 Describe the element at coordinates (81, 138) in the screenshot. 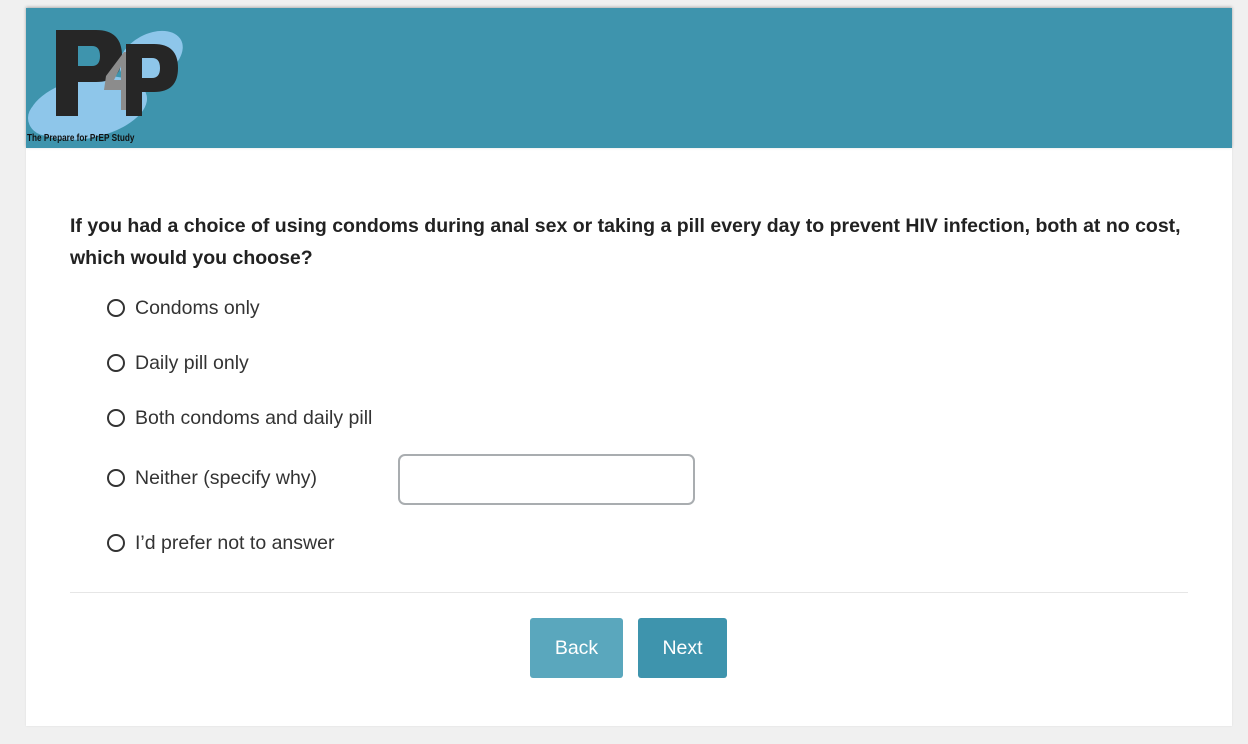

I see `logo-caption: The Prepare for PrEP Study` at that location.